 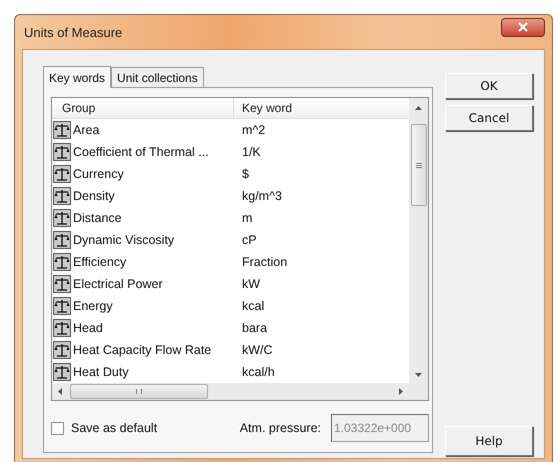 I want to click on scroll-left-icon, so click(x=60, y=391).